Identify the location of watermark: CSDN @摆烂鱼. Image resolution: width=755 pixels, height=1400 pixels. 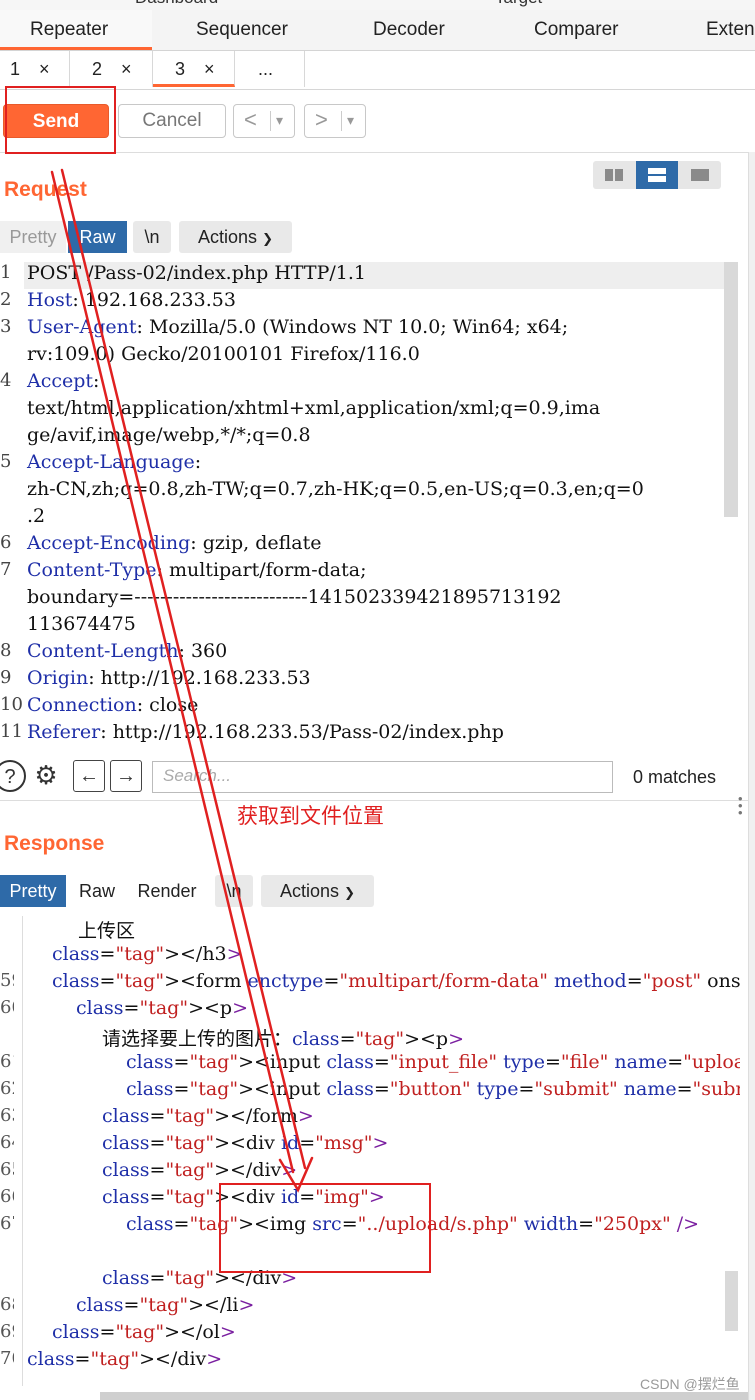
(690, 1384).